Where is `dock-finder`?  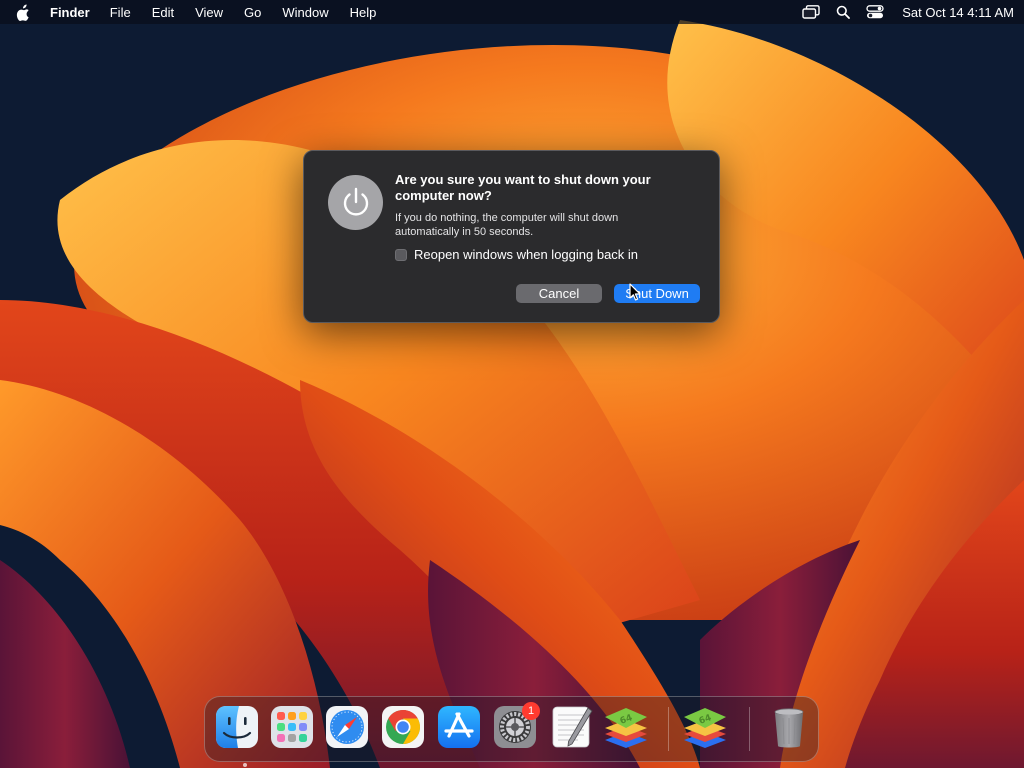 dock-finder is located at coordinates (237, 735).